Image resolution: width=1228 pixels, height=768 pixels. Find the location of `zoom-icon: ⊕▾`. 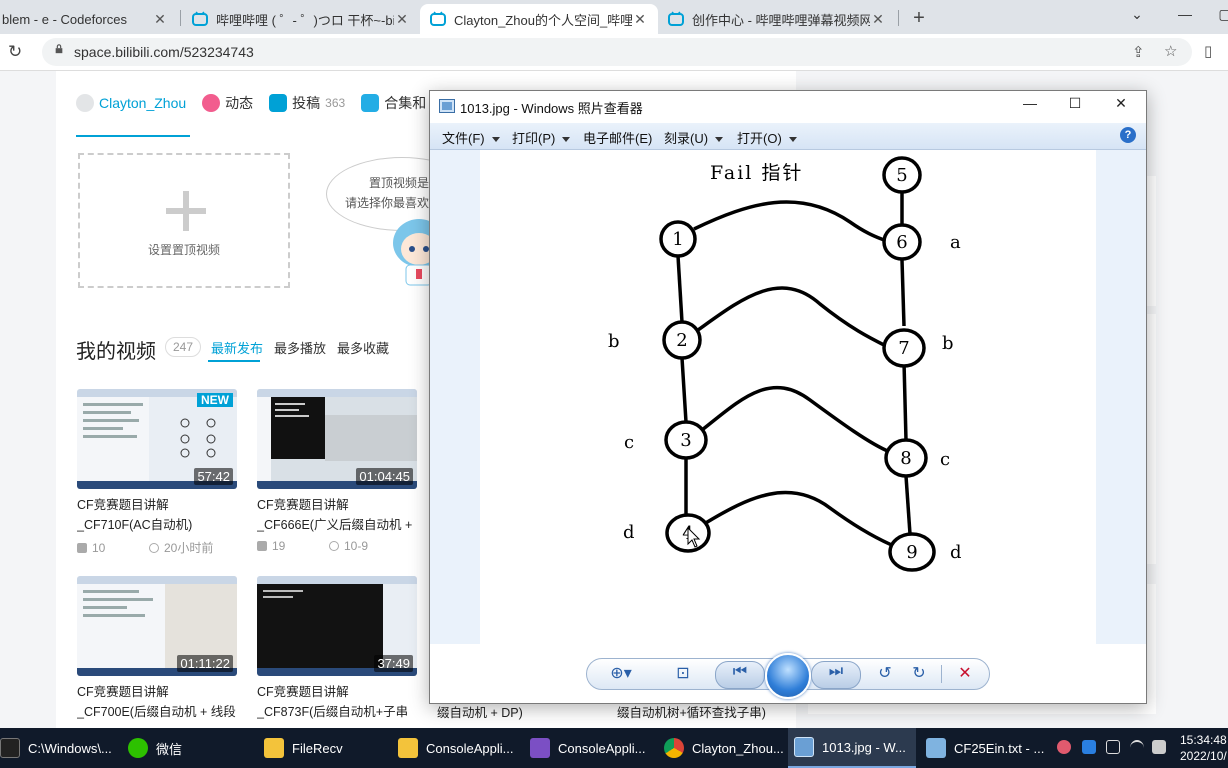

zoom-icon: ⊕▾ is located at coordinates (621, 673).